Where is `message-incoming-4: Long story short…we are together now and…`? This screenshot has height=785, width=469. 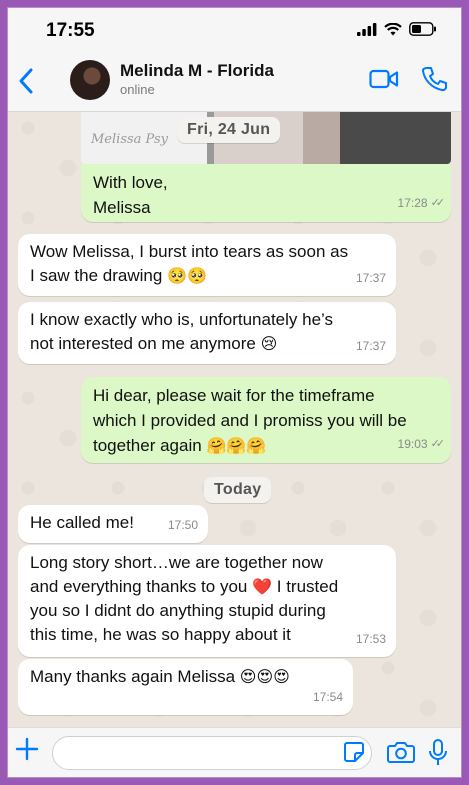
message-incoming-4: Long story short…we are together now and… is located at coordinates (207, 601).